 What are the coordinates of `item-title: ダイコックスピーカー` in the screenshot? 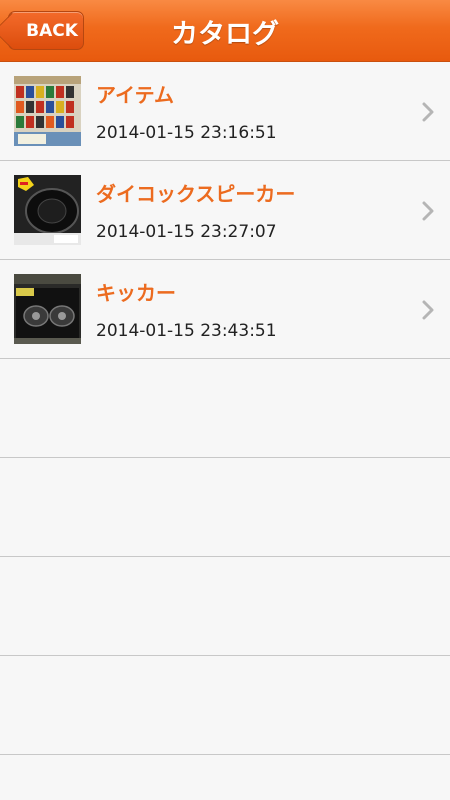 It's located at (196, 194).